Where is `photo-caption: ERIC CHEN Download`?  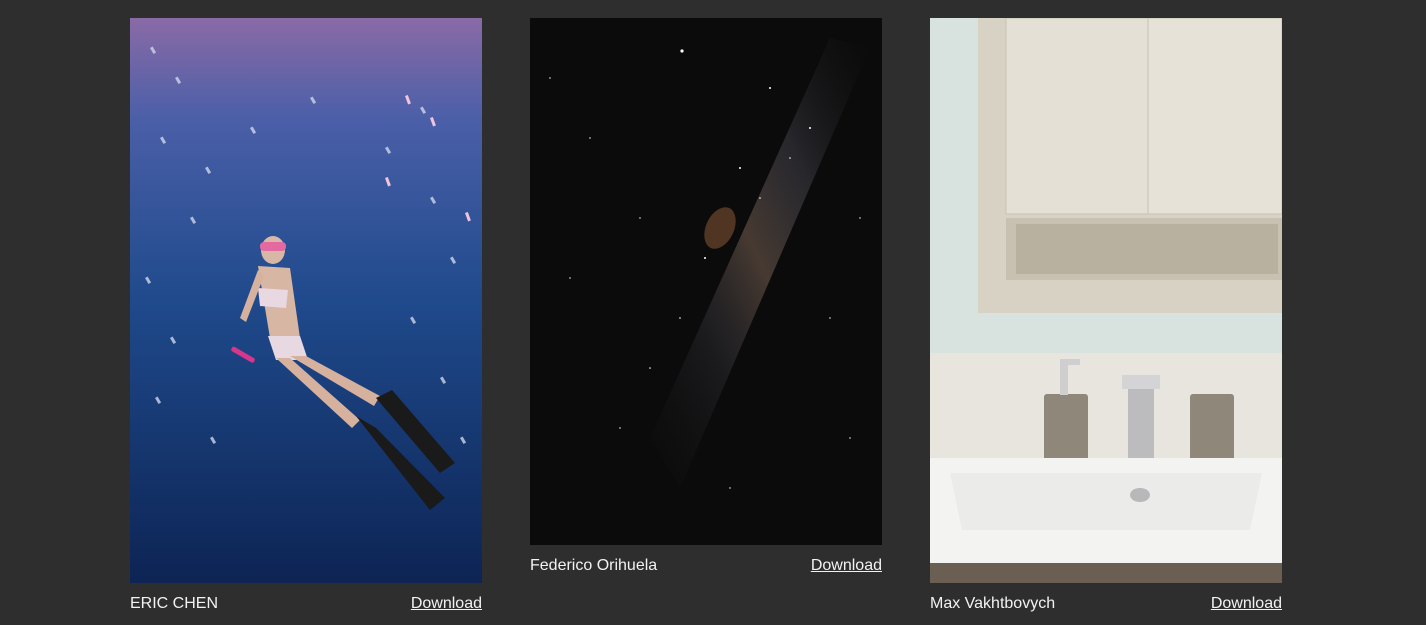 photo-caption: ERIC CHEN Download is located at coordinates (306, 604).